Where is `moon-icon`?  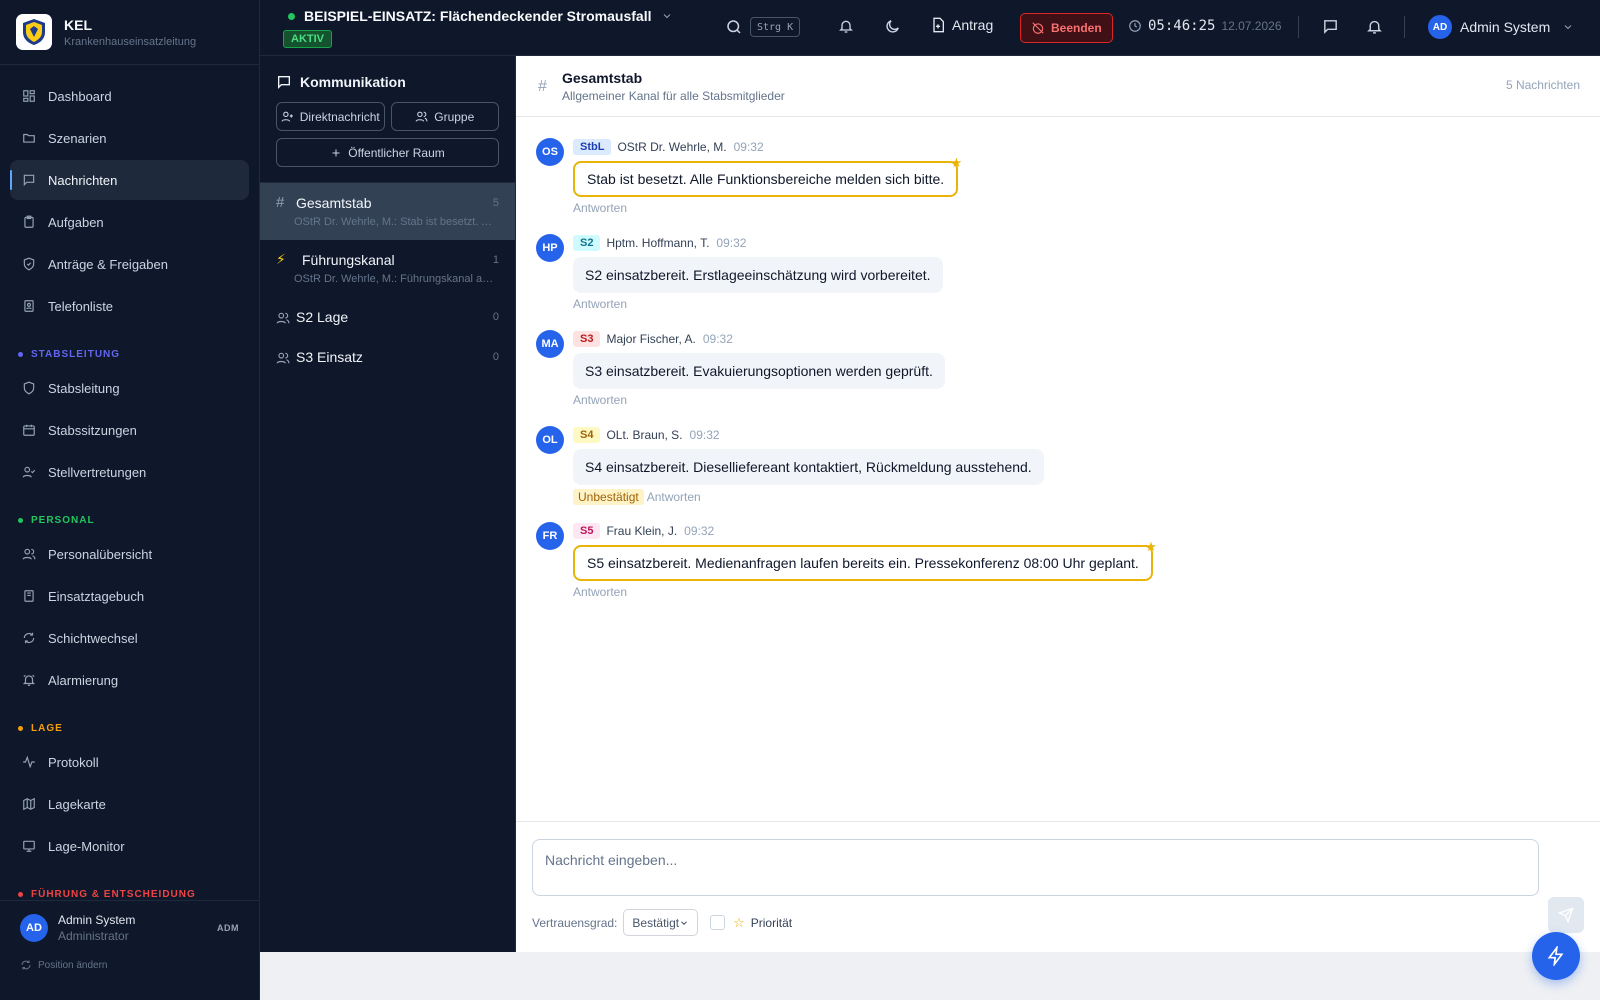 moon-icon is located at coordinates (892, 26).